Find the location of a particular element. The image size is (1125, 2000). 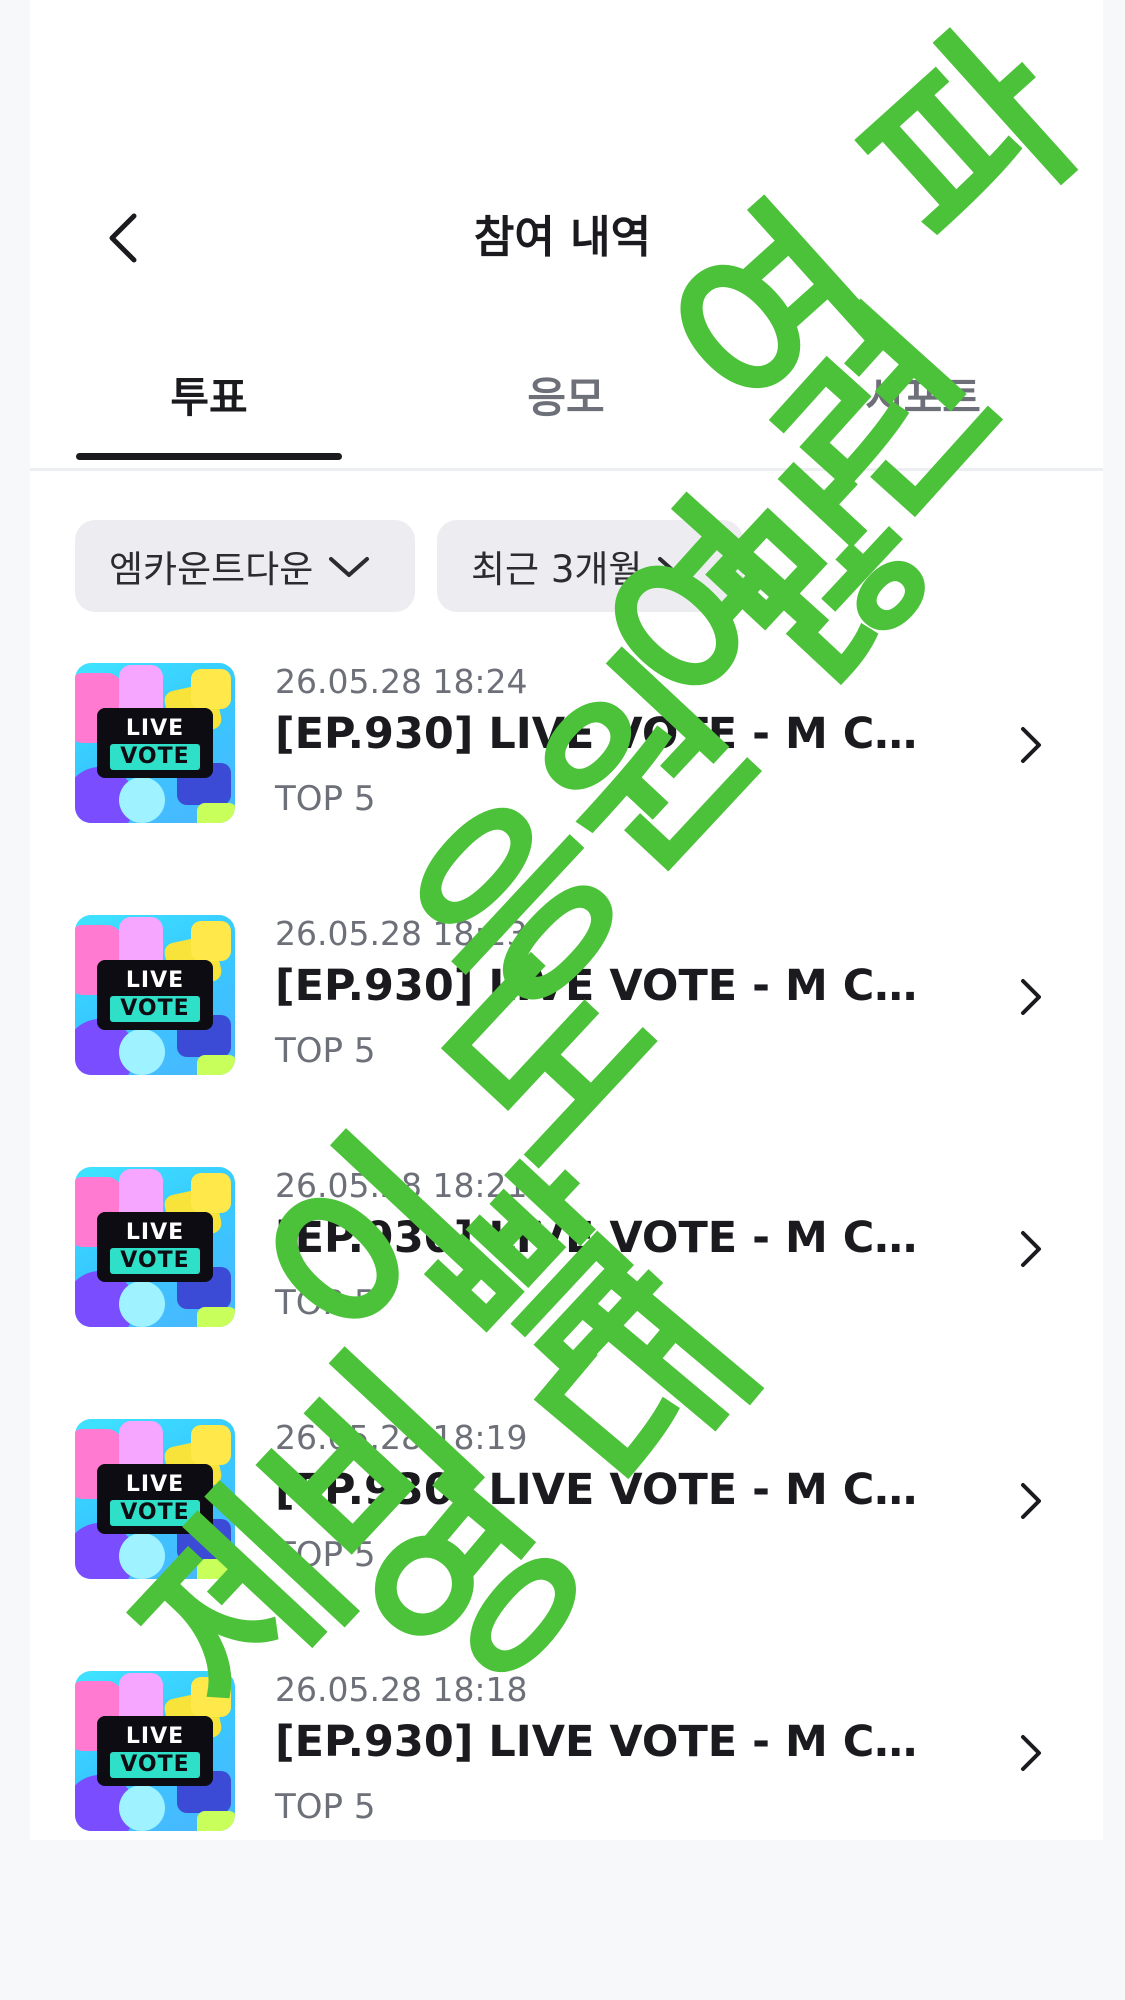

period-filter-label: 최근 3개월 is located at coordinates (557, 569).